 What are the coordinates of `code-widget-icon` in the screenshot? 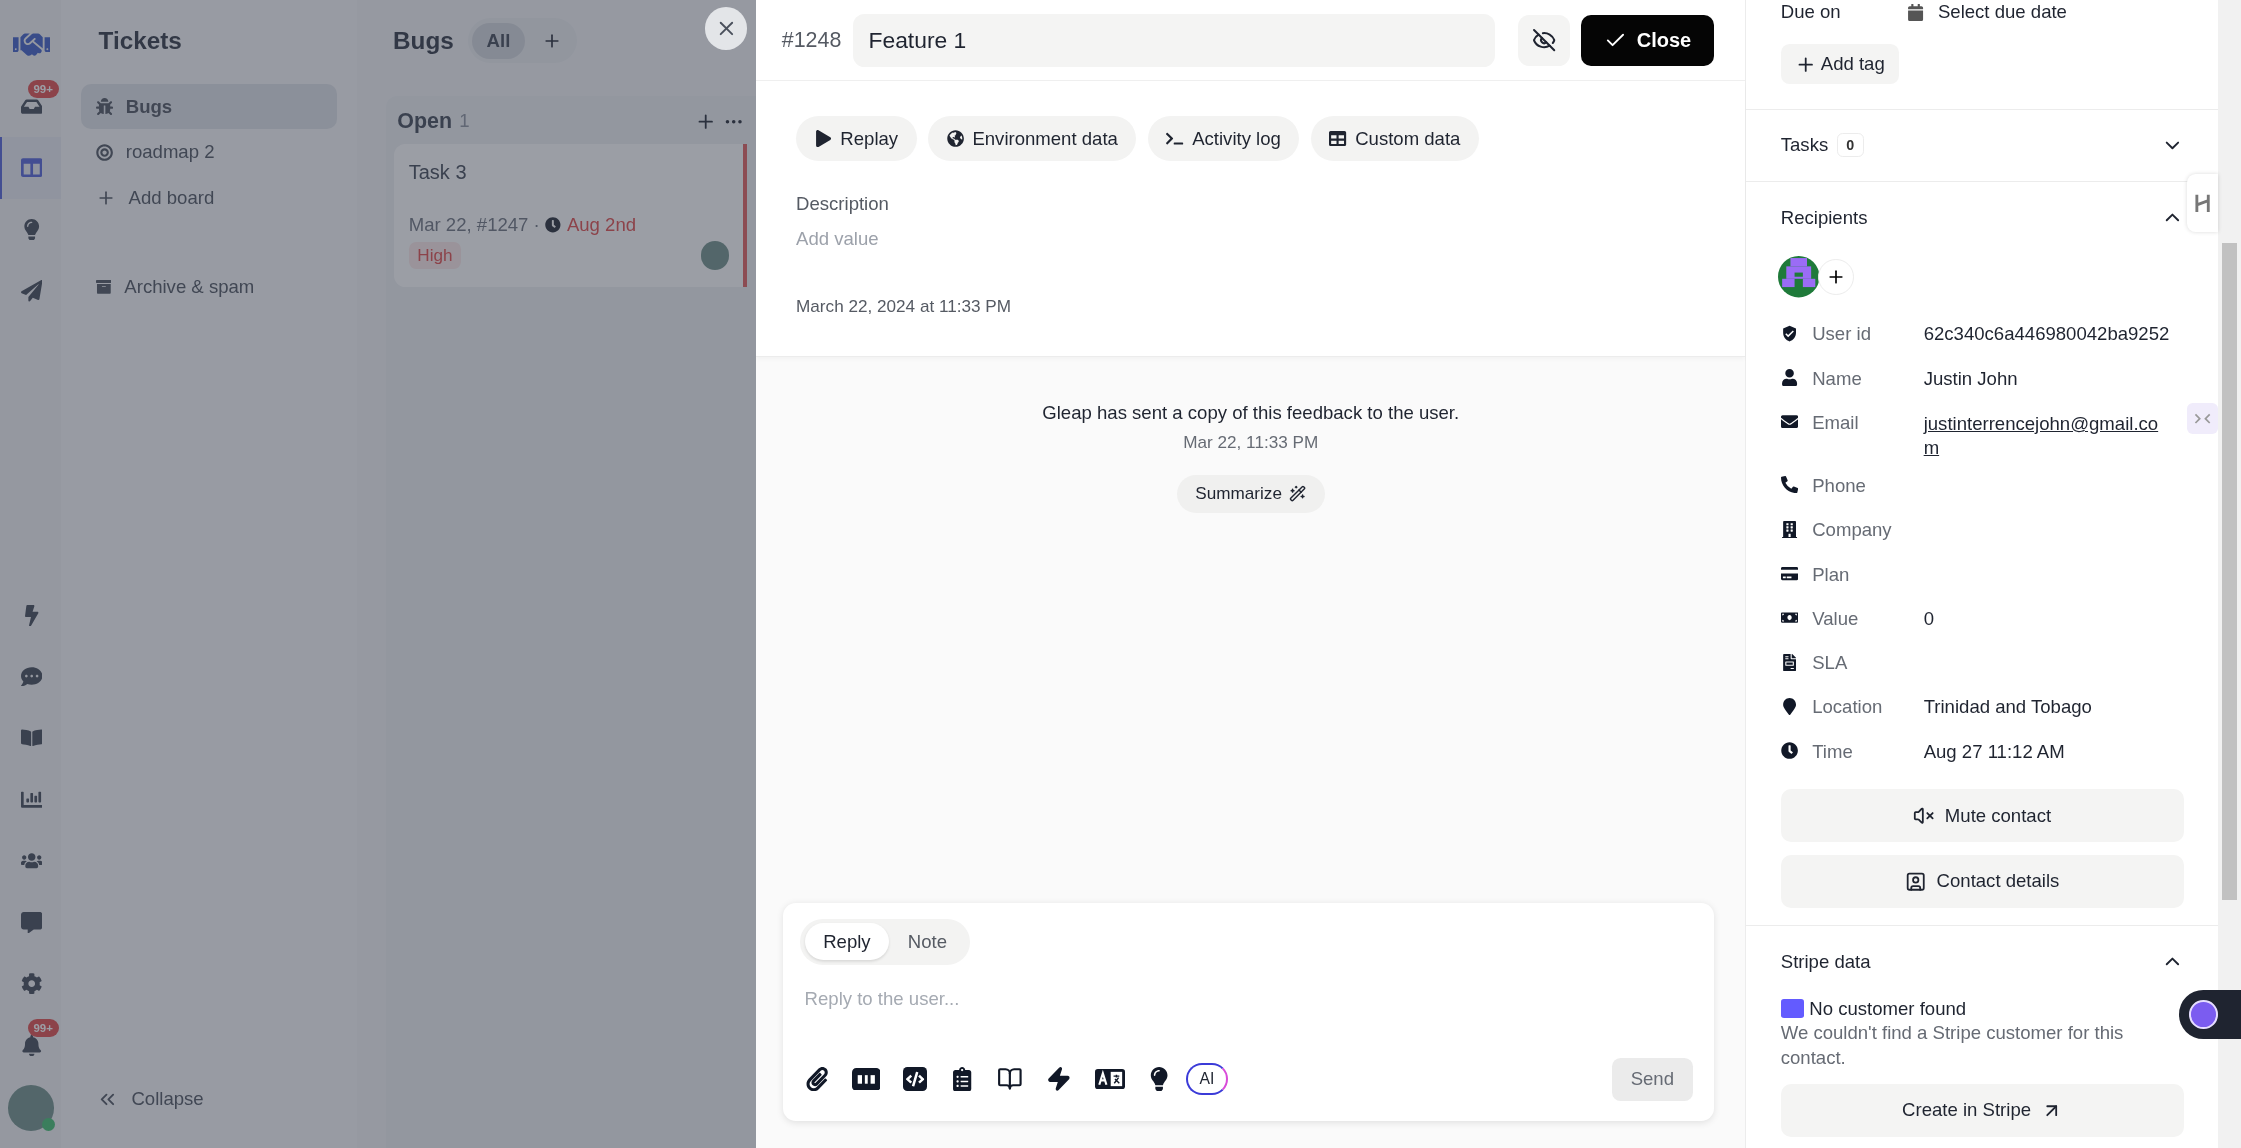 It's located at (2202, 419).